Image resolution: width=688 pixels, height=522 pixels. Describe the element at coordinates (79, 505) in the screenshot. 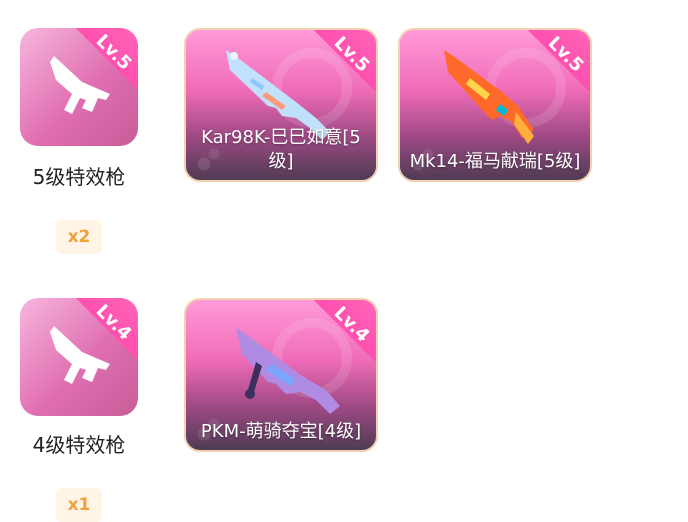

I see `count-badge: x1` at that location.